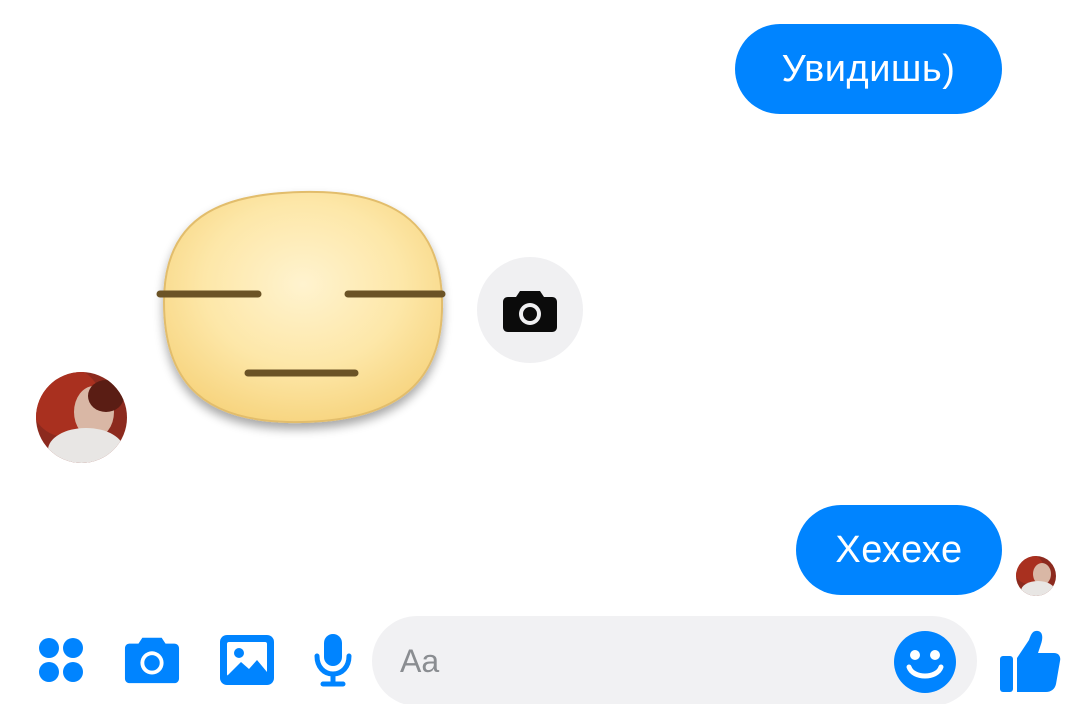 The image size is (1080, 704). I want to click on outgoing-message-bubble: Хехехе, so click(899, 550).